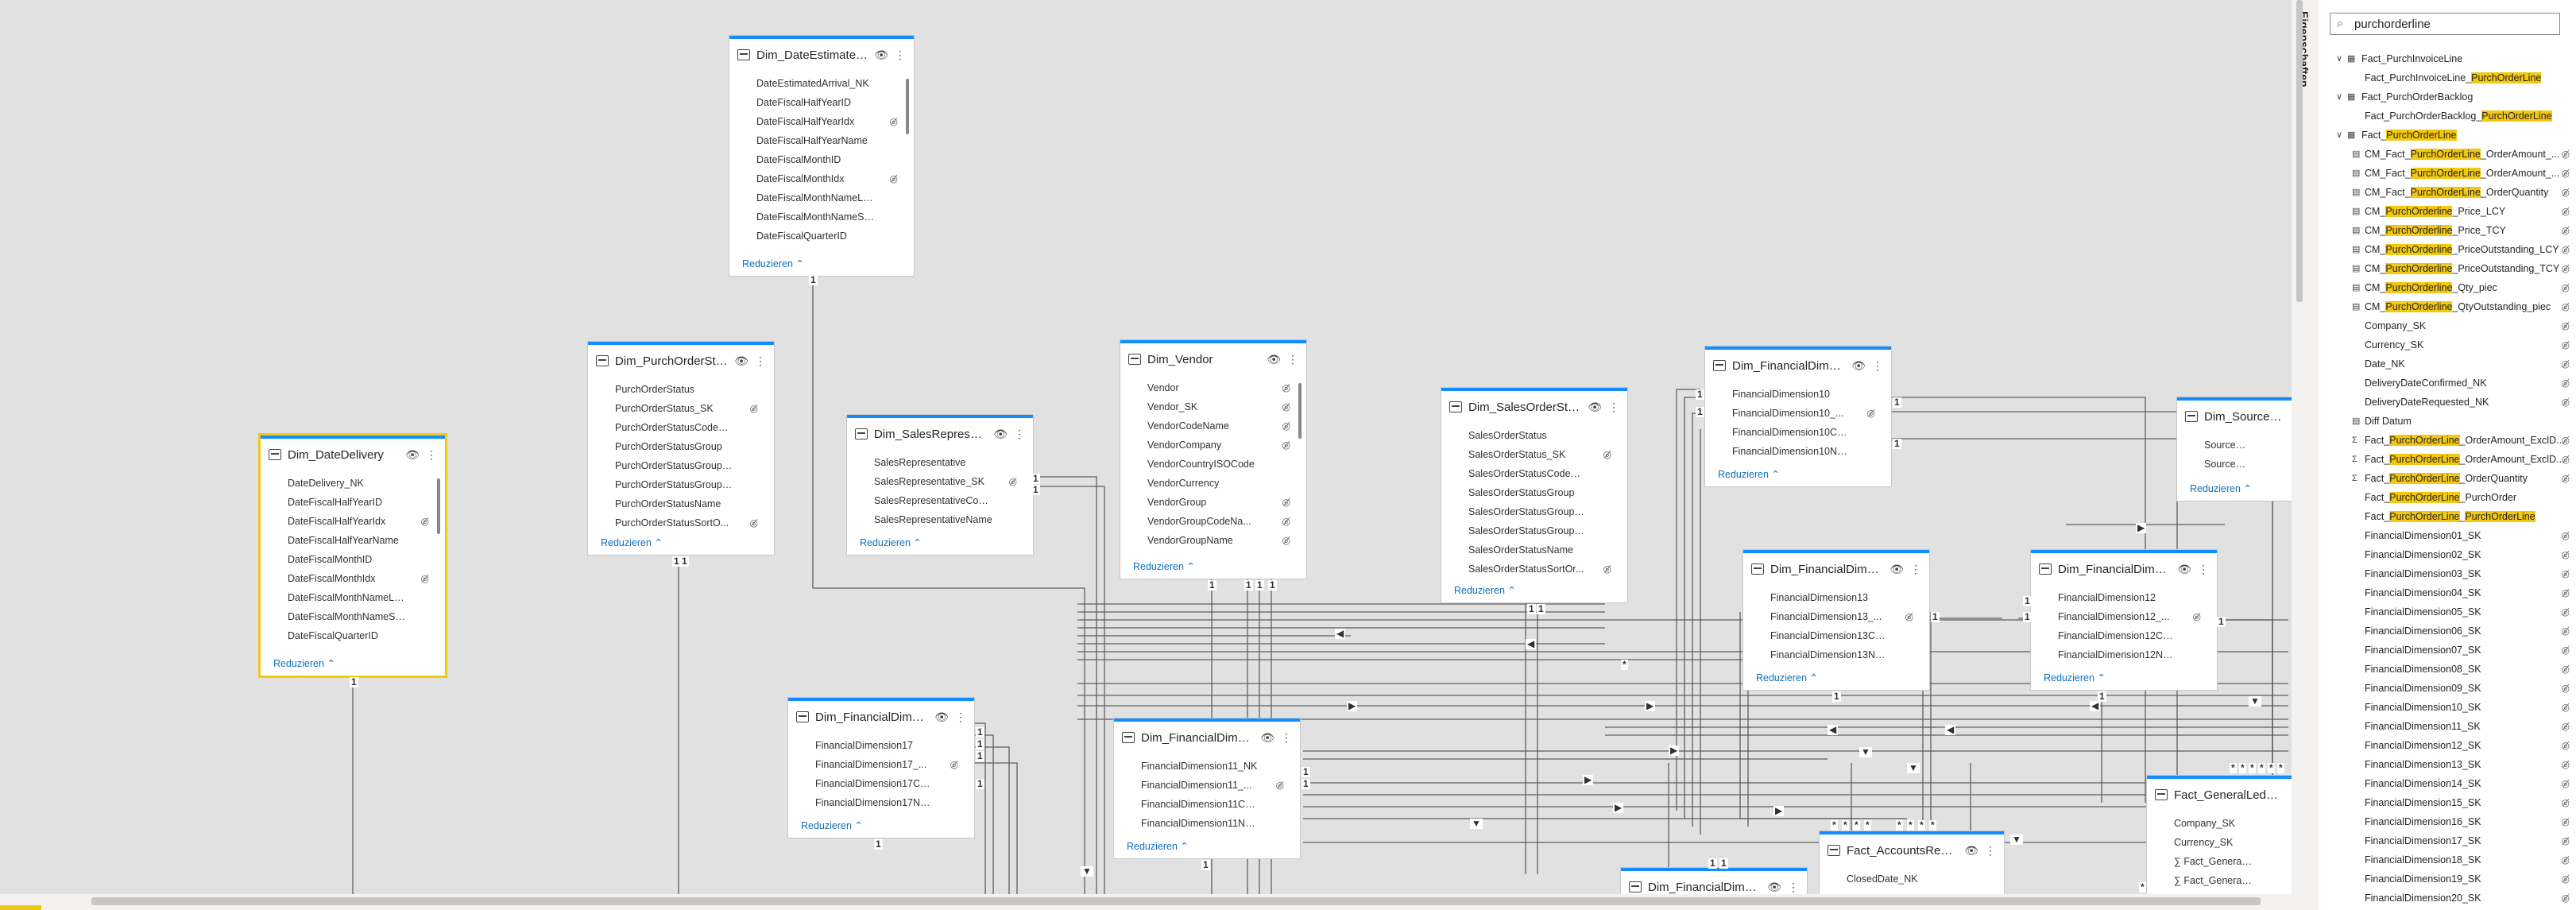 The height and width of the screenshot is (910, 2576). Describe the element at coordinates (2448, 344) in the screenshot. I see `field-list-item: Currency_SK ◎̸` at that location.